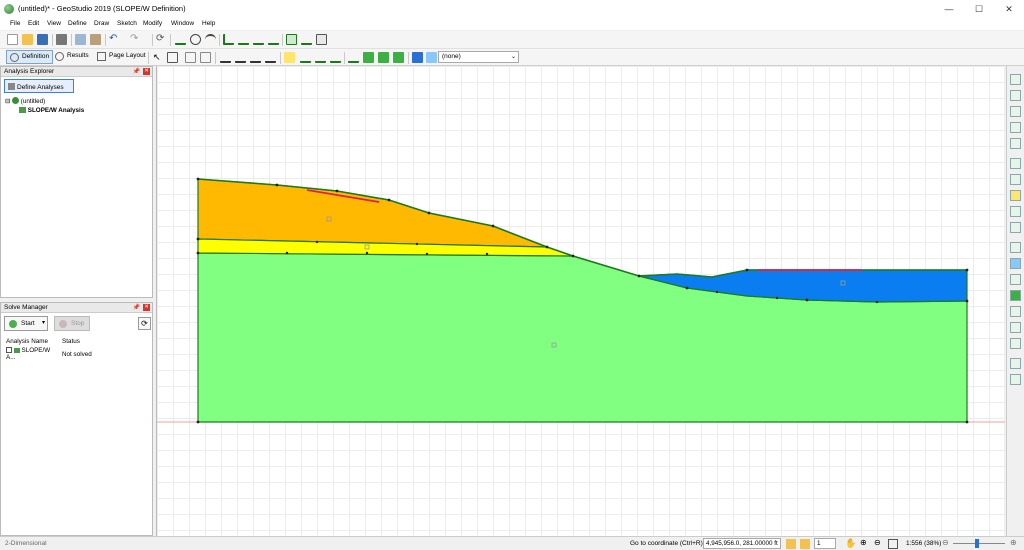 The image size is (1024, 550). What do you see at coordinates (114, 39) in the screenshot?
I see `undo-icon: ↶` at bounding box center [114, 39].